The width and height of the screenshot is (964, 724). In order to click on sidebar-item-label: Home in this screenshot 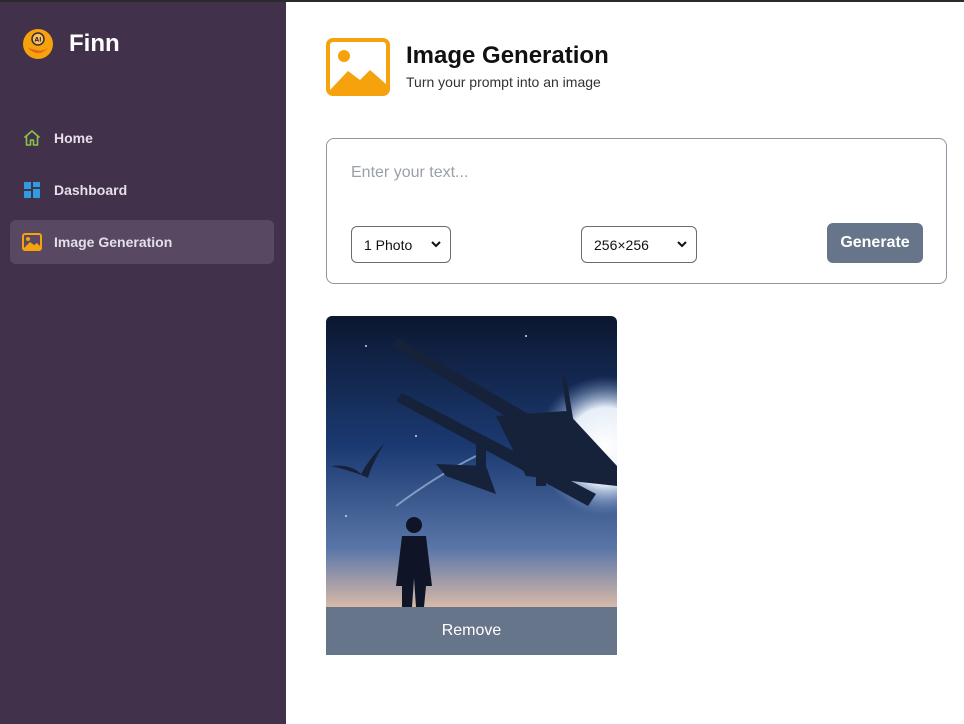, I will do `click(73, 138)`.